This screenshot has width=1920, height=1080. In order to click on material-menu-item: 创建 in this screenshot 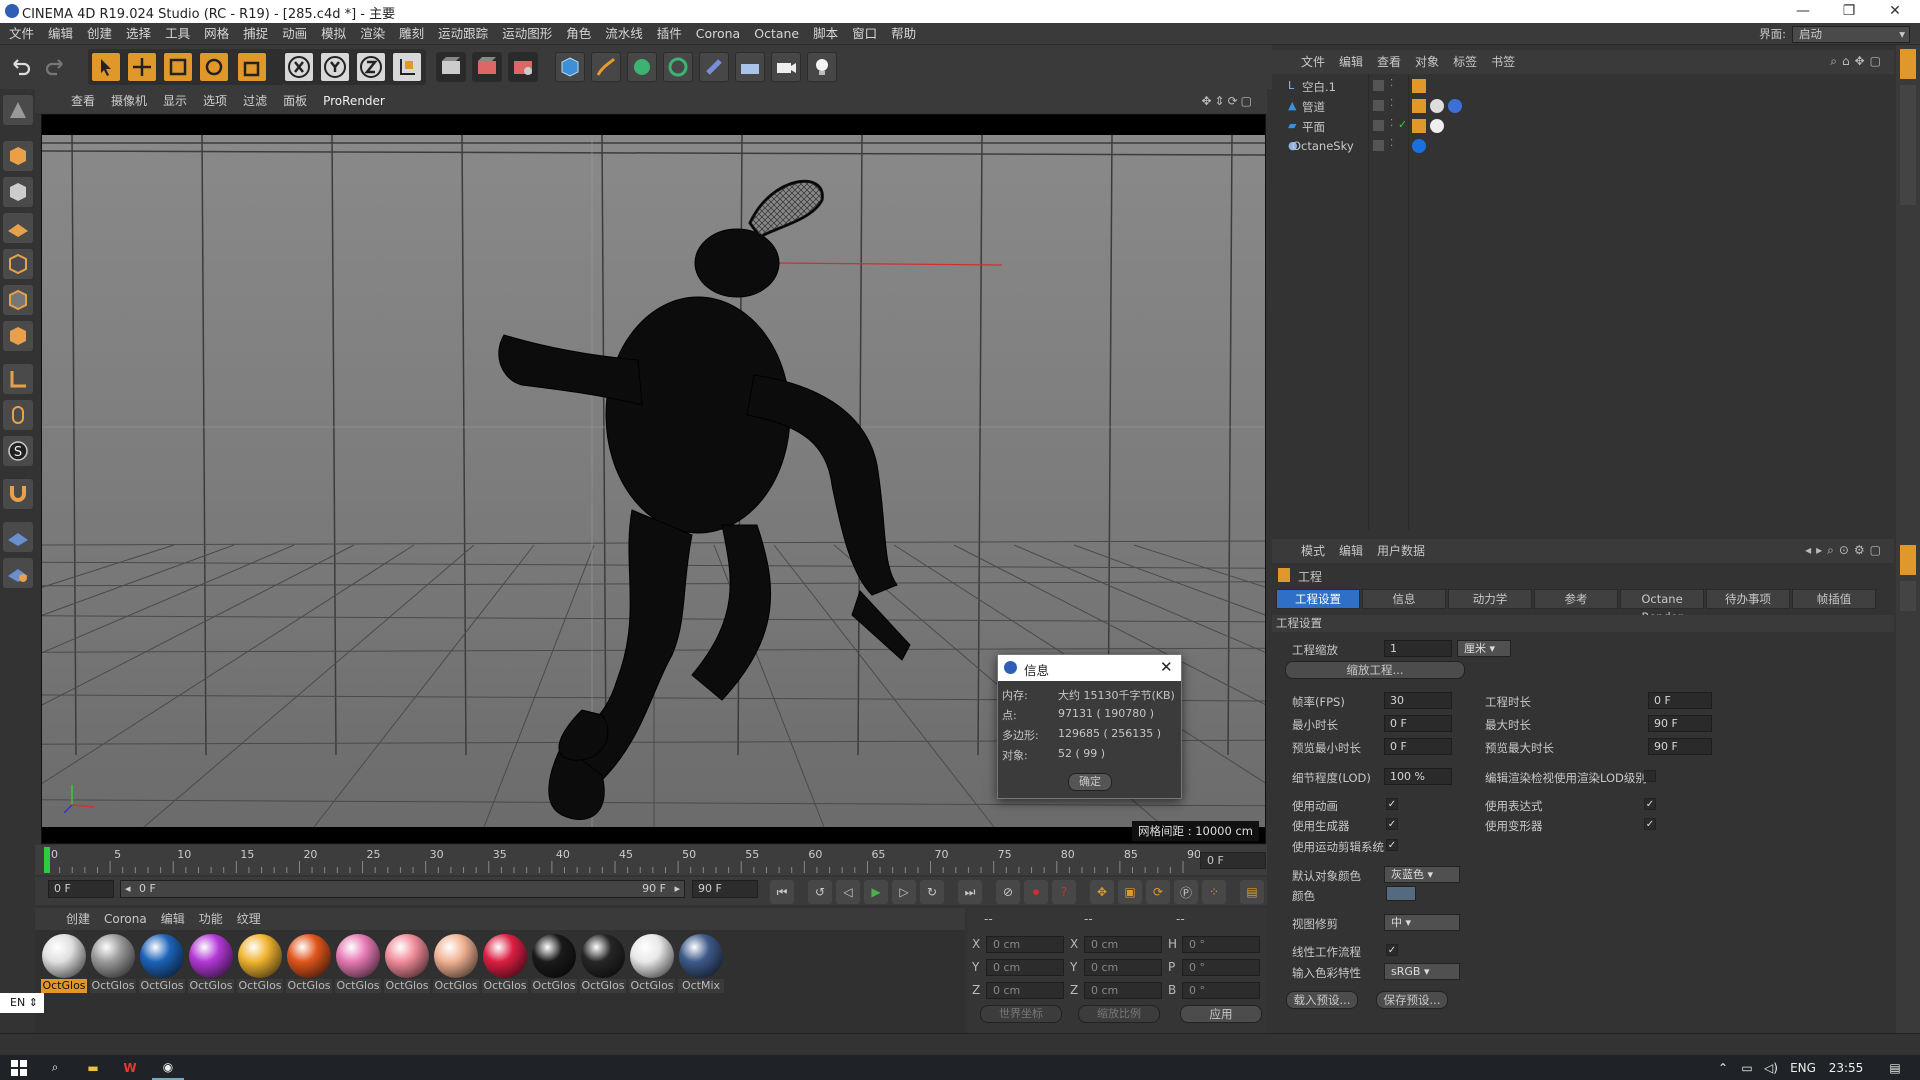, I will do `click(78, 919)`.